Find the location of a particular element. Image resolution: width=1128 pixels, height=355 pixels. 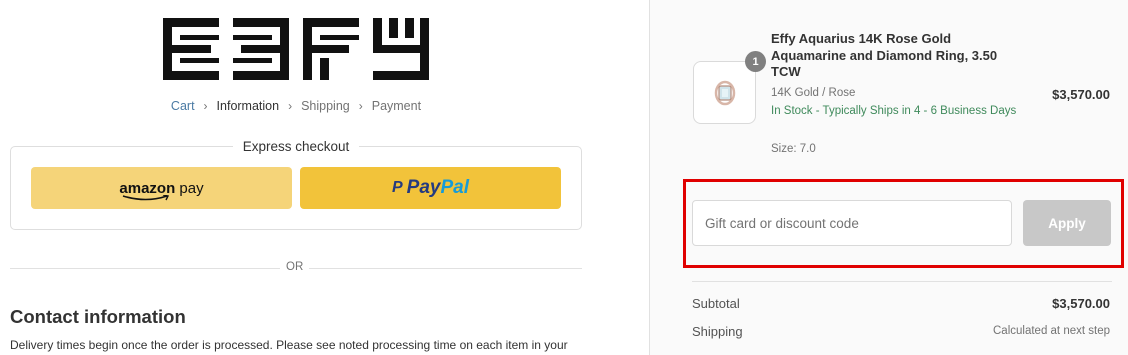

shipping-value: Calculated at next step is located at coordinates (1051, 331).